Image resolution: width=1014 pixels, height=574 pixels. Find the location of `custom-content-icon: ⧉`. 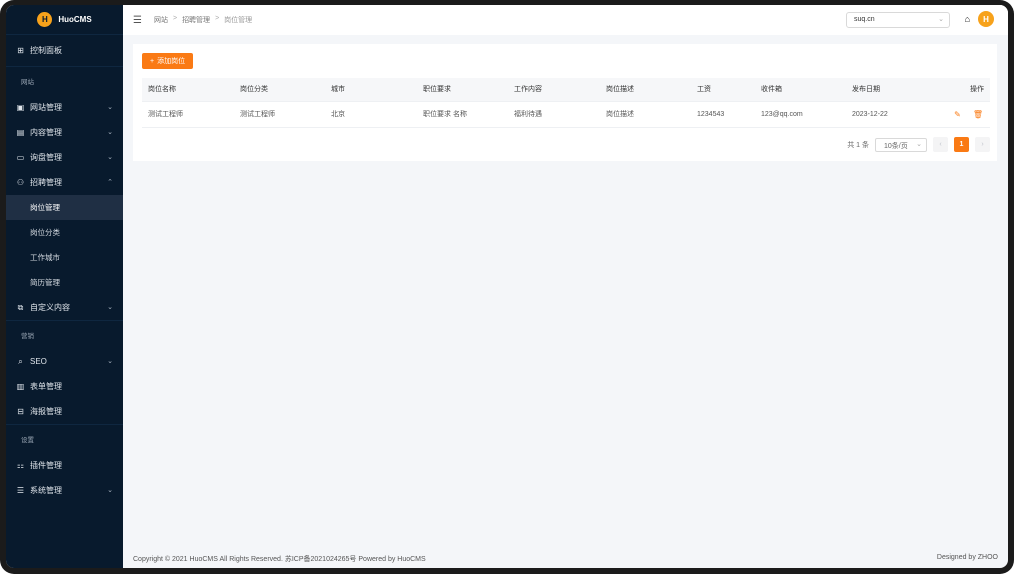

custom-content-icon: ⧉ is located at coordinates (20, 307).